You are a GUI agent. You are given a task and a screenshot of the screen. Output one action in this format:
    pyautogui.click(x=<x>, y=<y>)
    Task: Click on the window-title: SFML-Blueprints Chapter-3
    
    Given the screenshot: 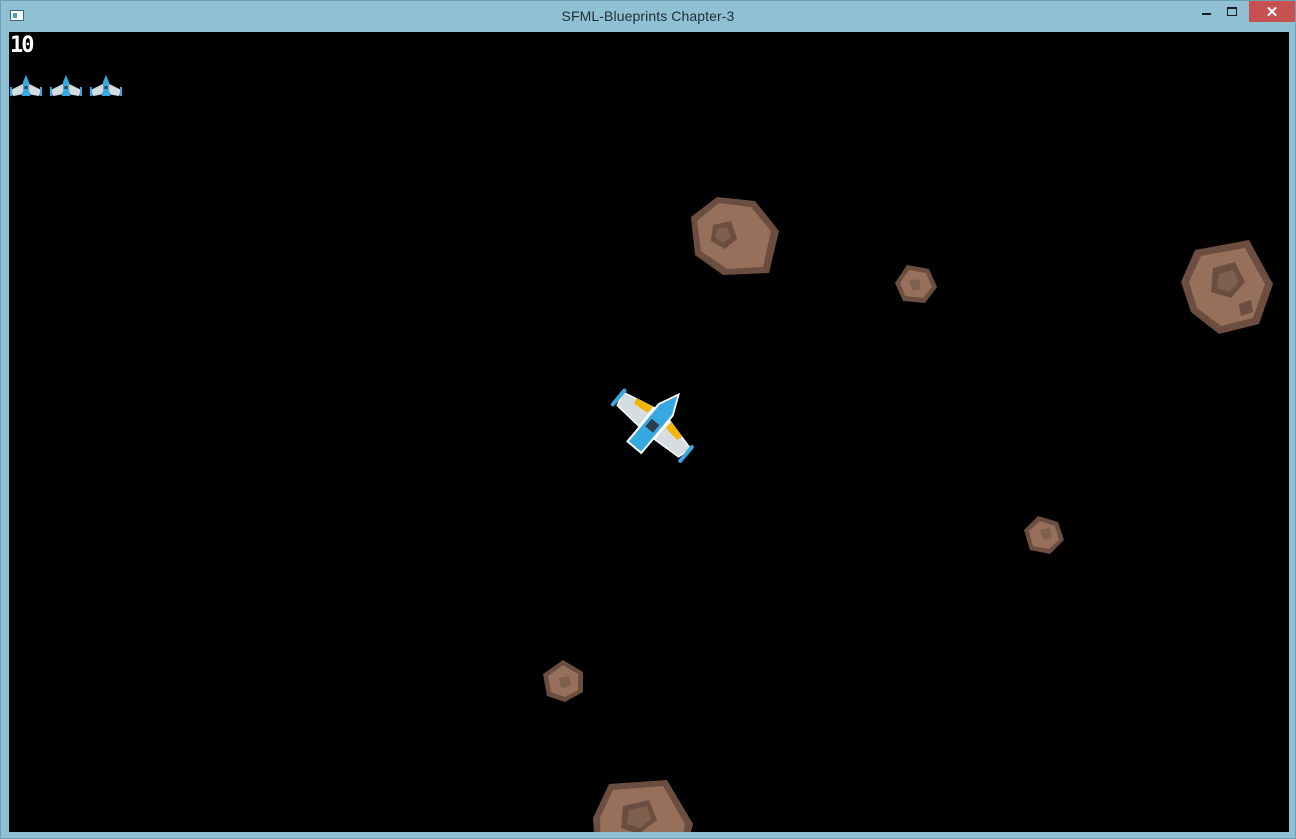 What is the action you would take?
    pyautogui.click(x=648, y=16)
    